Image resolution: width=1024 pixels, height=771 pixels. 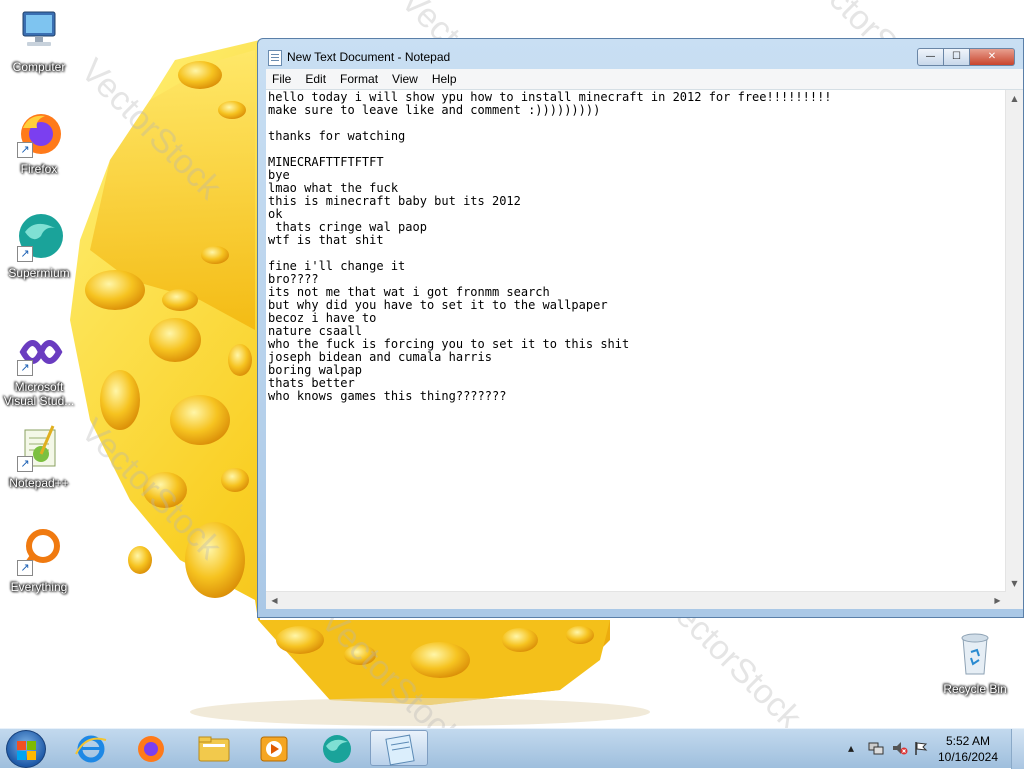 I want to click on desktop-icon-recycle-bin: Recycle Bin, so click(x=975, y=663).